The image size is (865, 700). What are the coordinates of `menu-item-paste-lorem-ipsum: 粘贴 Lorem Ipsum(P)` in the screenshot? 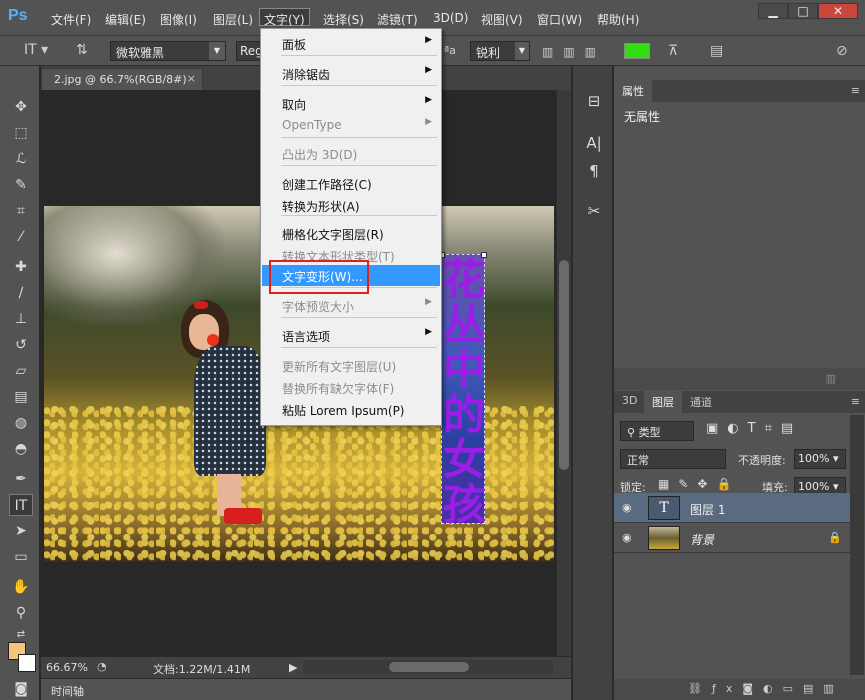 It's located at (351, 409).